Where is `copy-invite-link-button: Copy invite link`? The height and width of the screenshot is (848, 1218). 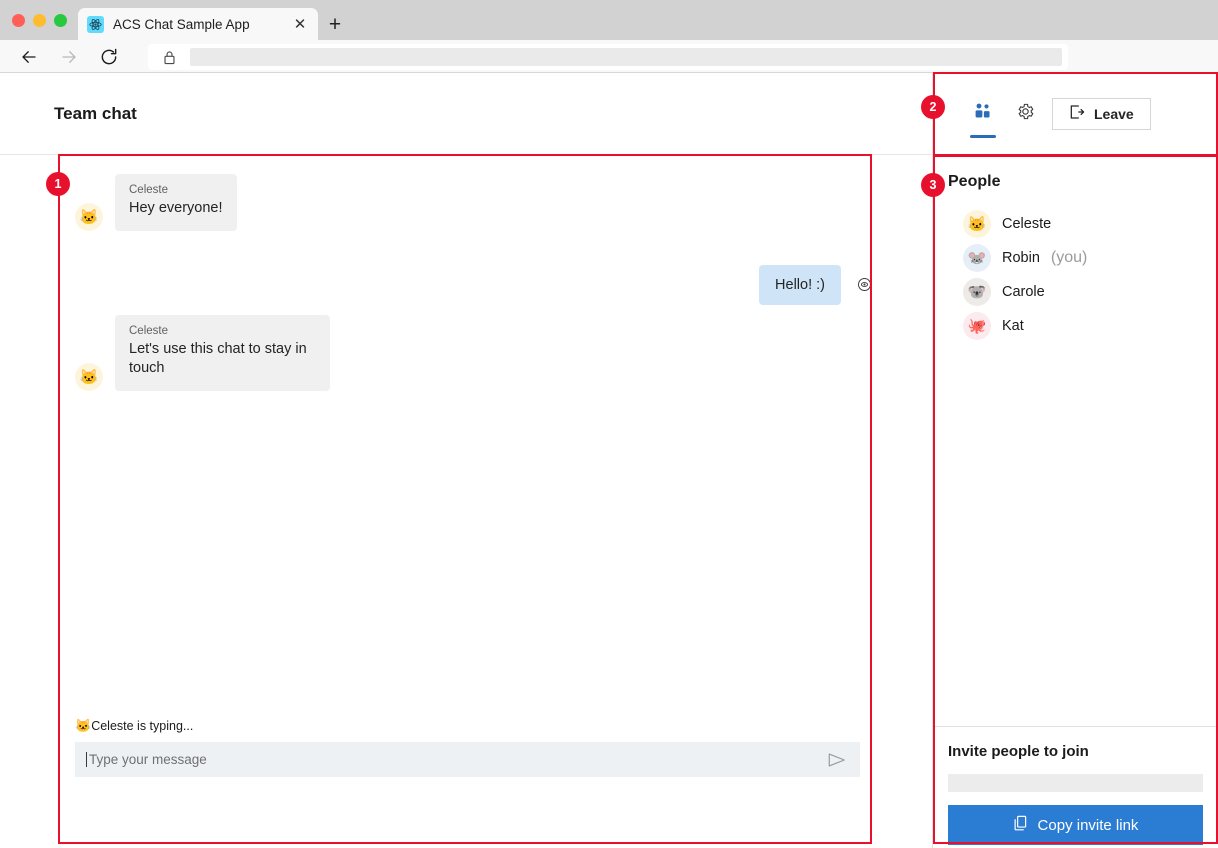 copy-invite-link-button: Copy invite link is located at coordinates (1075, 825).